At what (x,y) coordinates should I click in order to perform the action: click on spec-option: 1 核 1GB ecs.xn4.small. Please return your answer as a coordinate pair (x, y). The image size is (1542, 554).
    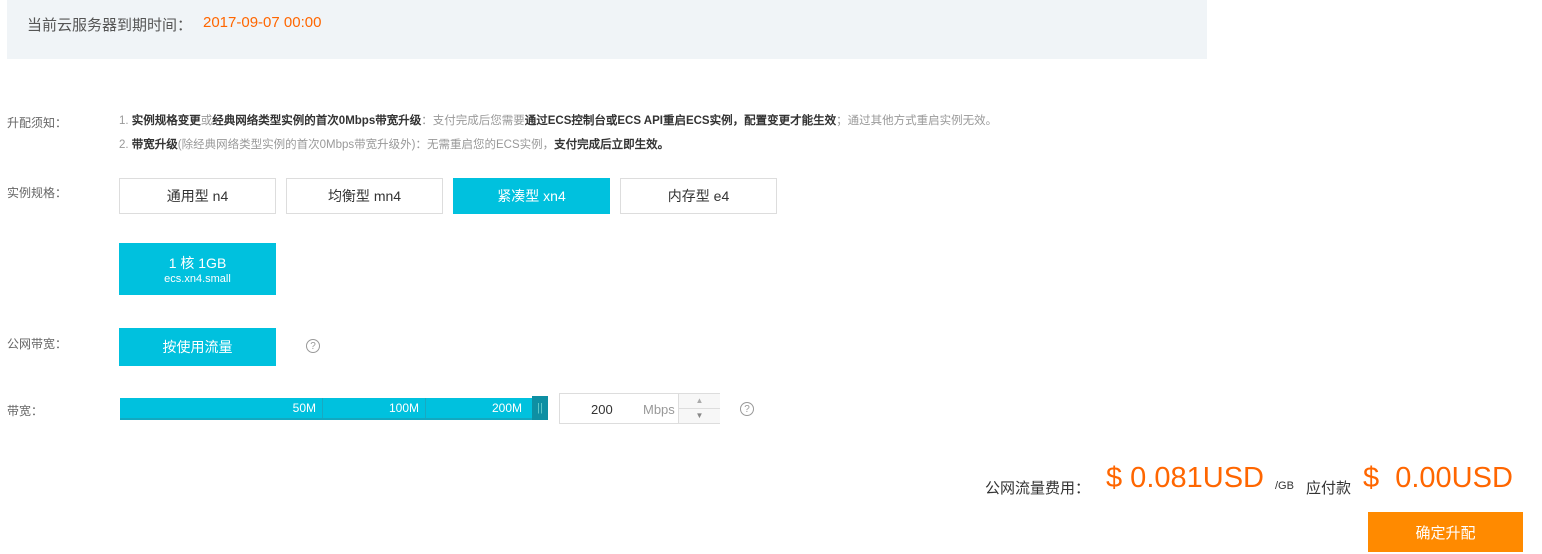
    Looking at the image, I should click on (197, 269).